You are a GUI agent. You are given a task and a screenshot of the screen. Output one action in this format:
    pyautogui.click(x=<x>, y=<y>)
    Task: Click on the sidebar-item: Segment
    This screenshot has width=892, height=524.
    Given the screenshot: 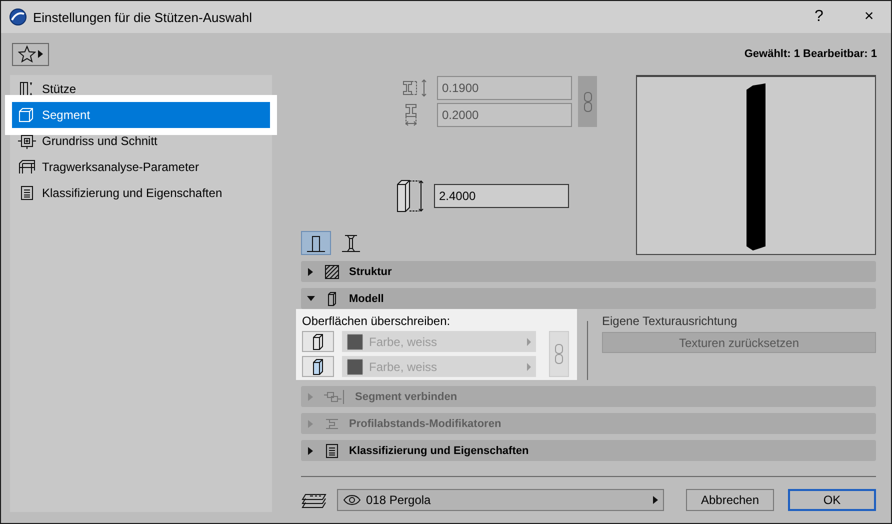 What is the action you would take?
    pyautogui.click(x=141, y=115)
    